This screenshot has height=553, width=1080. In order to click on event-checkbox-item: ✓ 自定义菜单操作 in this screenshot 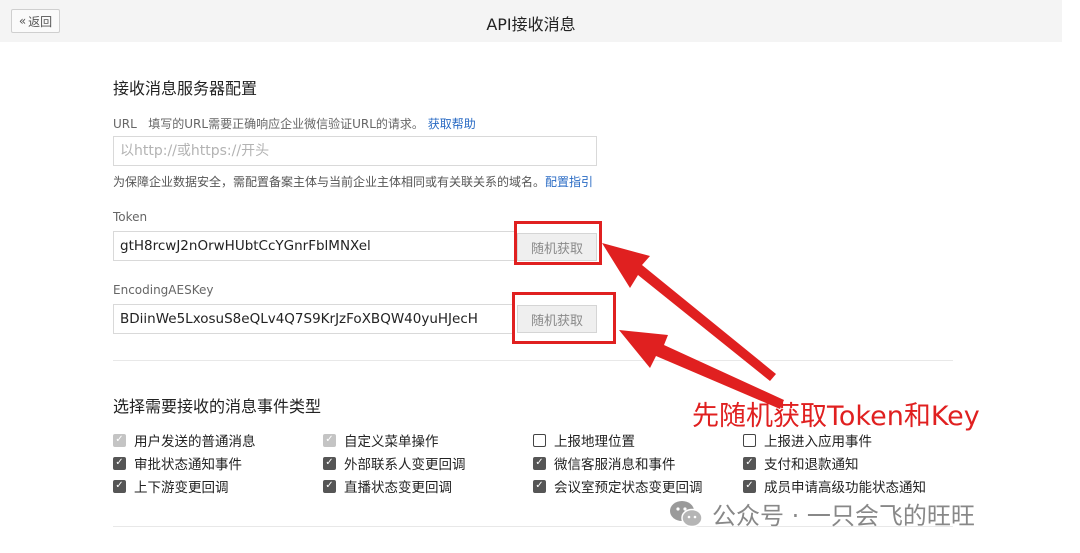, I will do `click(381, 440)`.